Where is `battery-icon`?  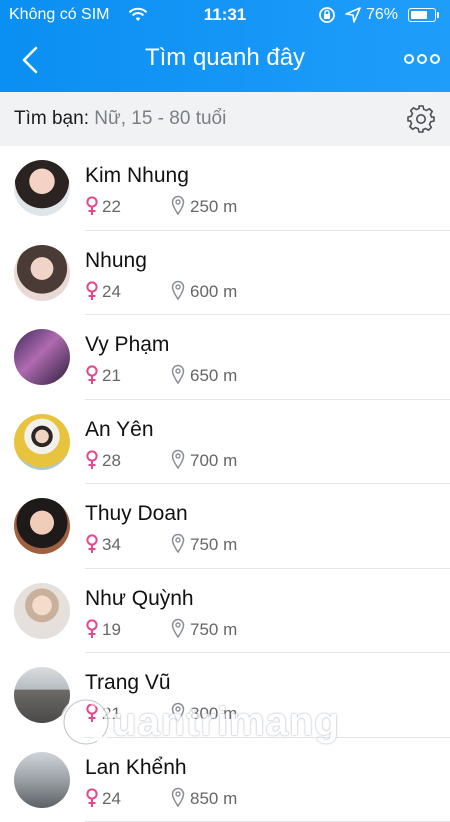 battery-icon is located at coordinates (422, 15).